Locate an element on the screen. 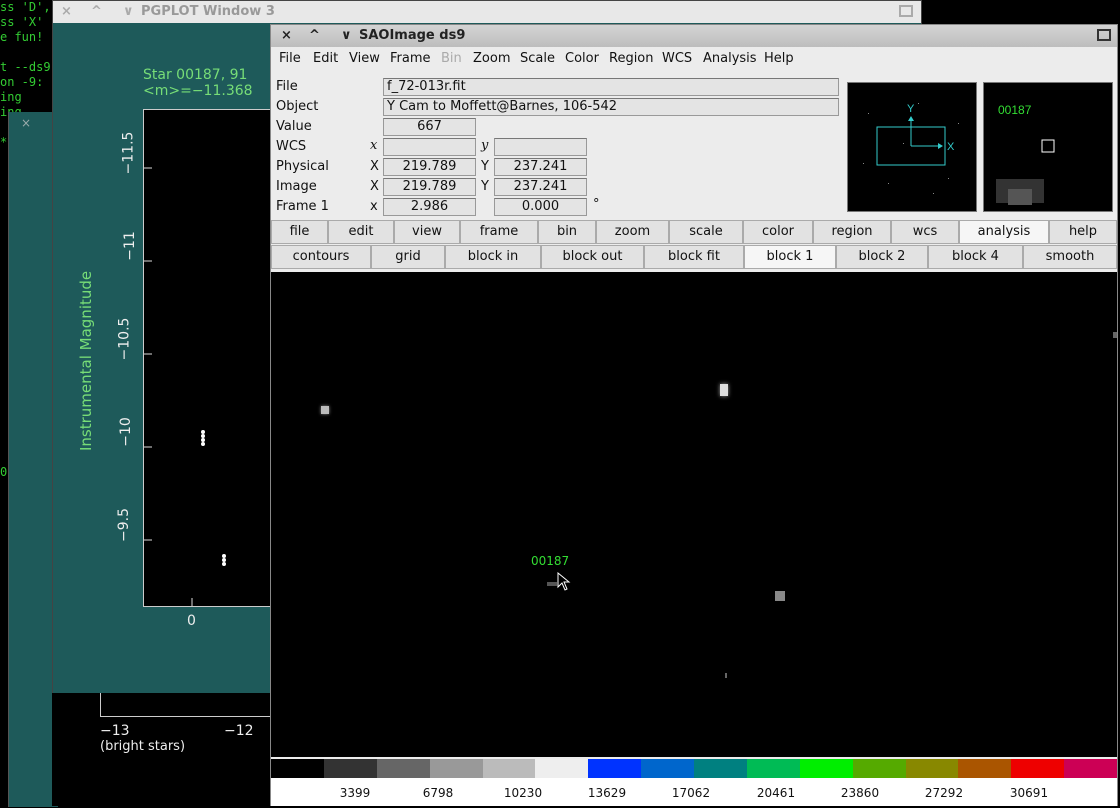  wcs-y-label: y is located at coordinates (485, 145).